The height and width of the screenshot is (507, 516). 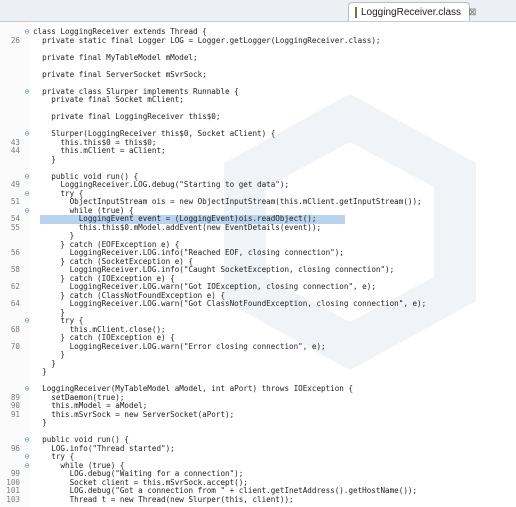 I want to click on line-number: 26, so click(x=15, y=40).